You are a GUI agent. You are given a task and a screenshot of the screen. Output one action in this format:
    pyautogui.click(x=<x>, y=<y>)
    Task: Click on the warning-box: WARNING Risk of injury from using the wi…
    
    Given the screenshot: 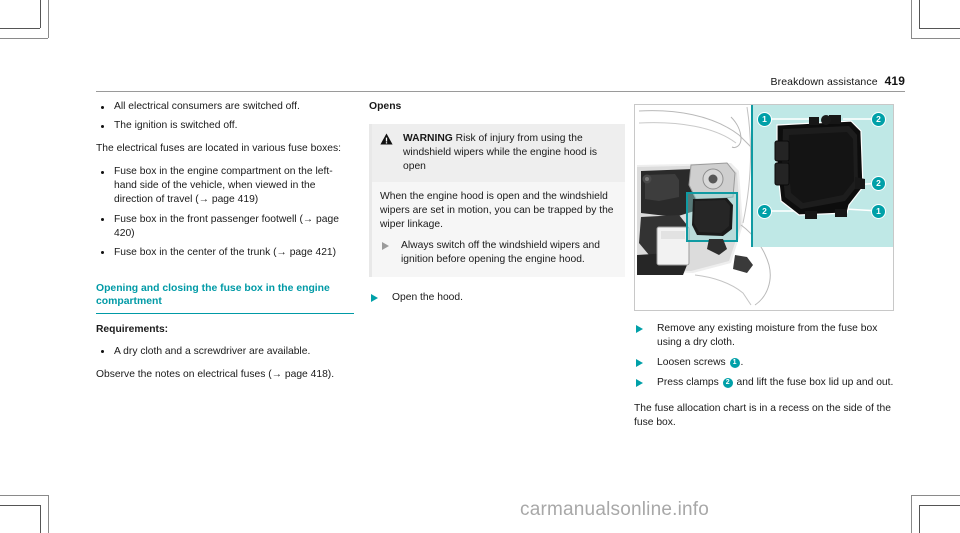 What is the action you would take?
    pyautogui.click(x=497, y=200)
    